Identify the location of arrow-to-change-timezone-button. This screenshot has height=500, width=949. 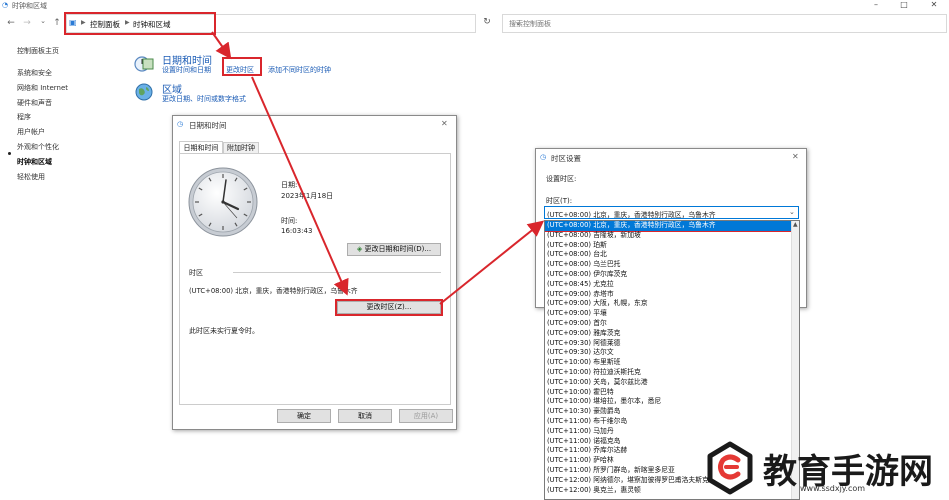
(300, 186).